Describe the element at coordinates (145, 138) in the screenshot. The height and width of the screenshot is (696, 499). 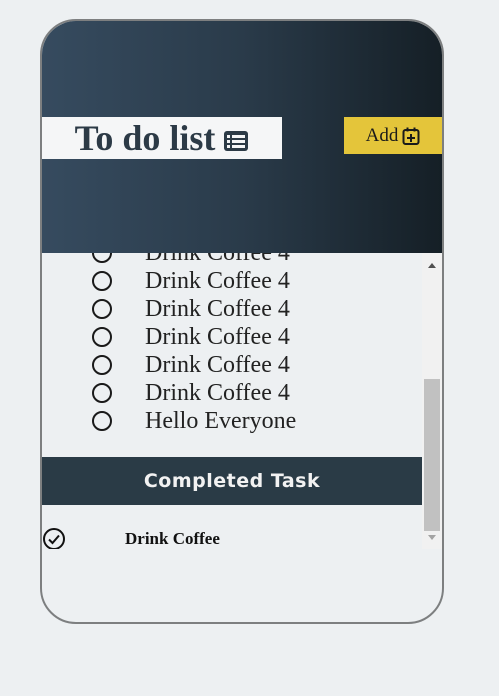
I see `page-title: To do list` at that location.